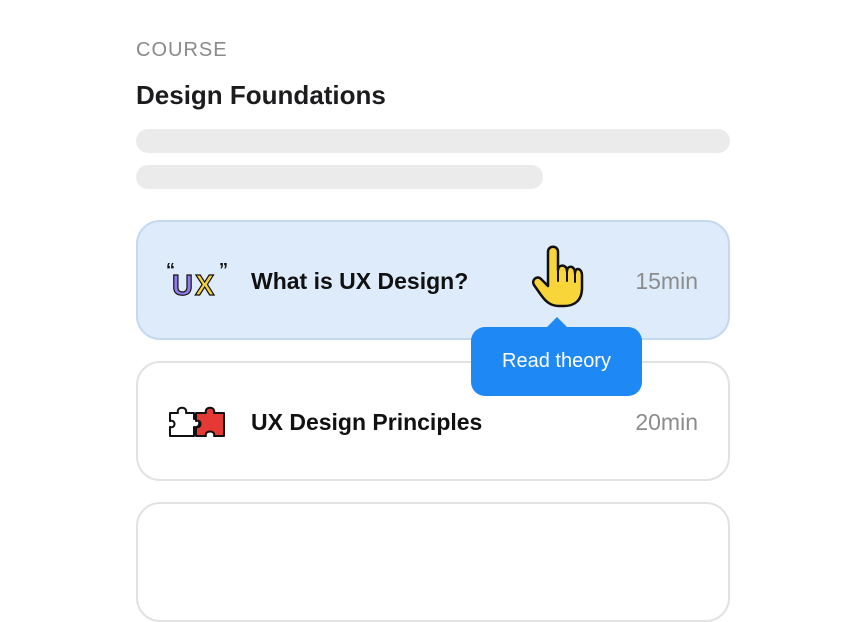 The image size is (864, 622). Describe the element at coordinates (433, 562) in the screenshot. I see `lesson-card-partial` at that location.